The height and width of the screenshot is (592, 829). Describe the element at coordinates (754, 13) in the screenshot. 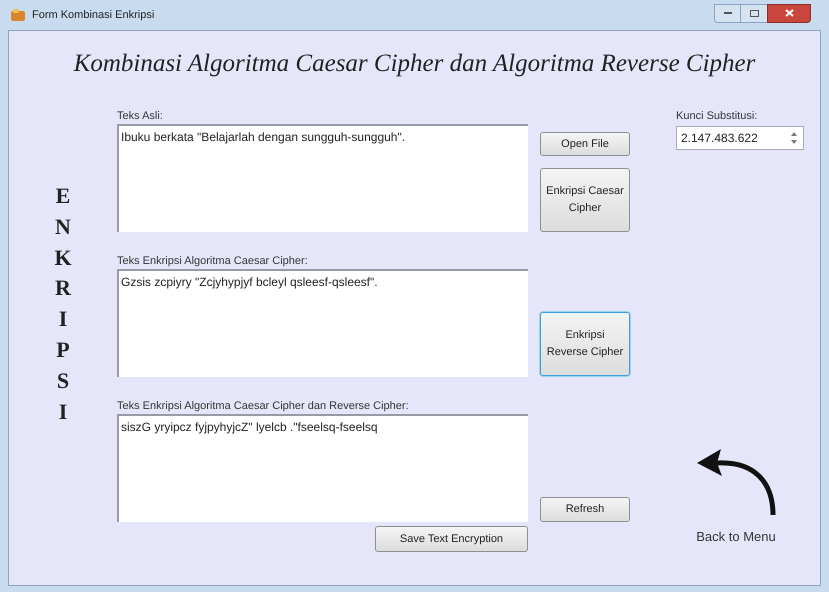

I see `maximize-button` at that location.